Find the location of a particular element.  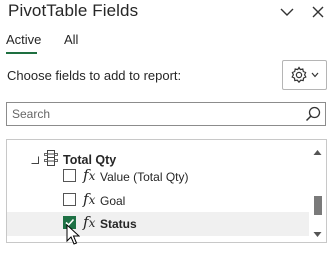

tab-active: Active is located at coordinates (23, 39).